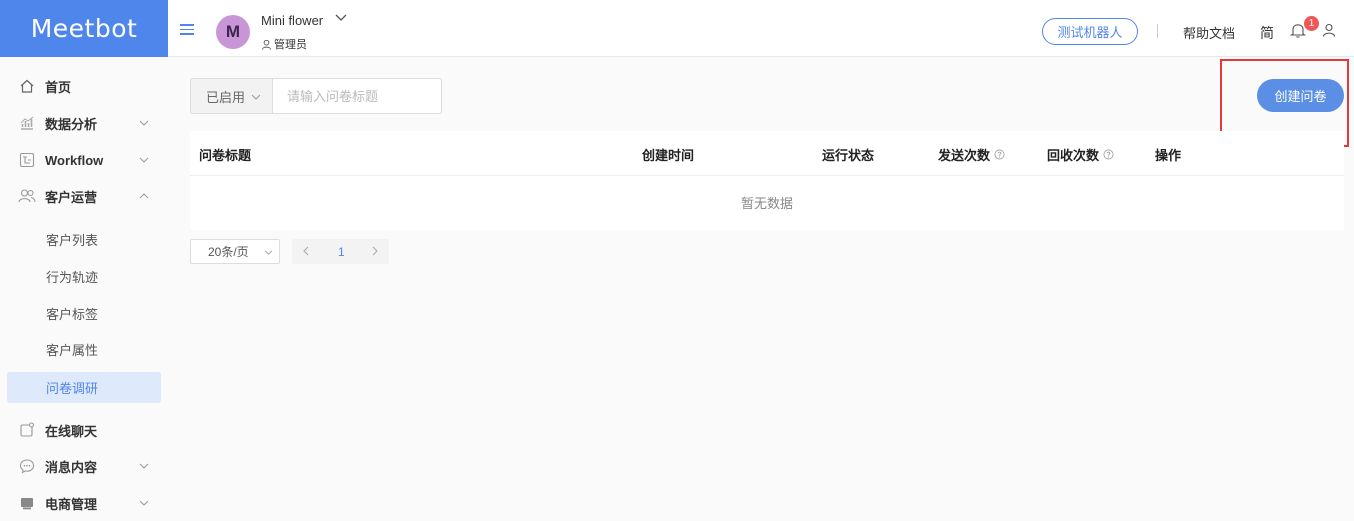  I want to click on column-header-title: 问卷标题, so click(225, 155).